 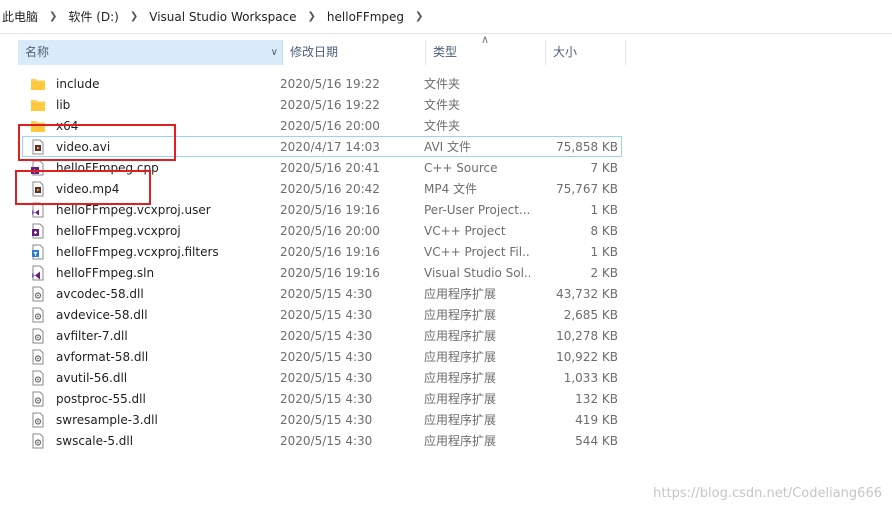 I want to click on file-name: helloFFmpeg.sln, so click(x=105, y=272).